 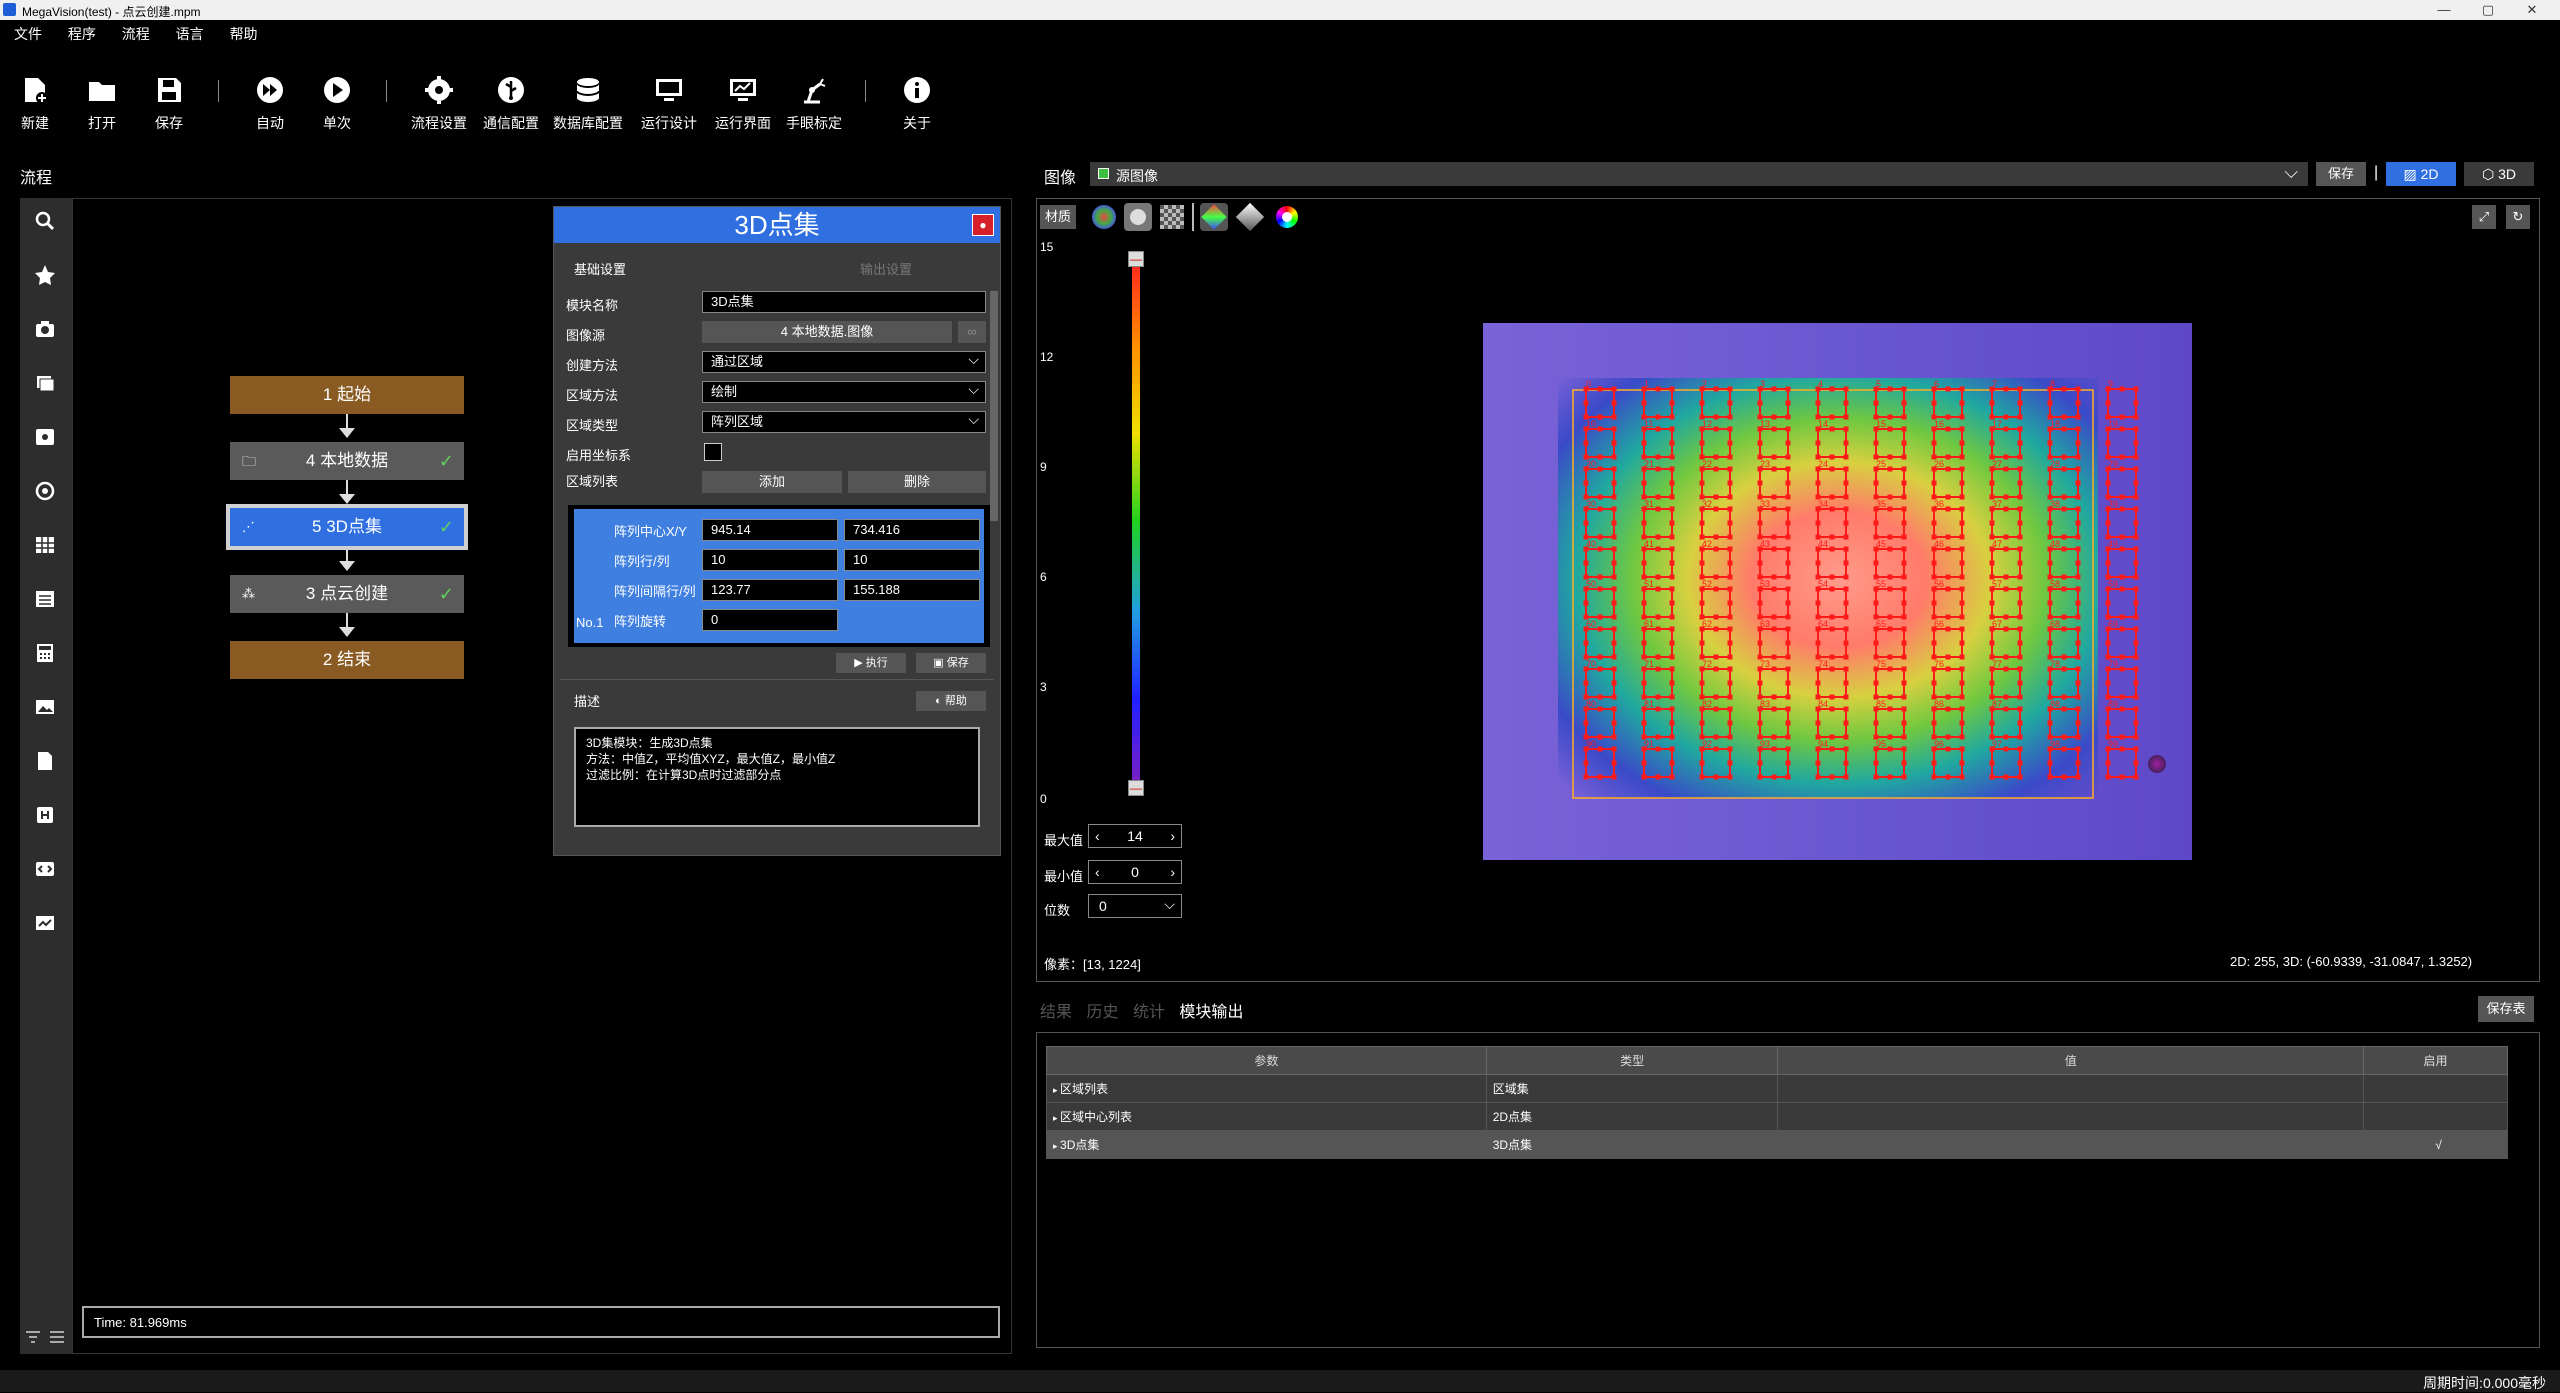 What do you see at coordinates (1135, 906) in the screenshot?
I see `digits-select: 0 ⌵` at bounding box center [1135, 906].